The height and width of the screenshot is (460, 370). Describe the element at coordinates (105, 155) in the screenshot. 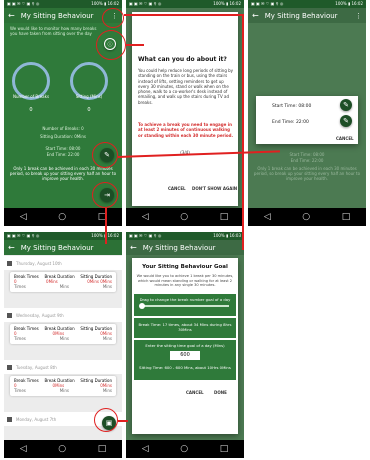

I see `highlight-edit-circle` at that location.